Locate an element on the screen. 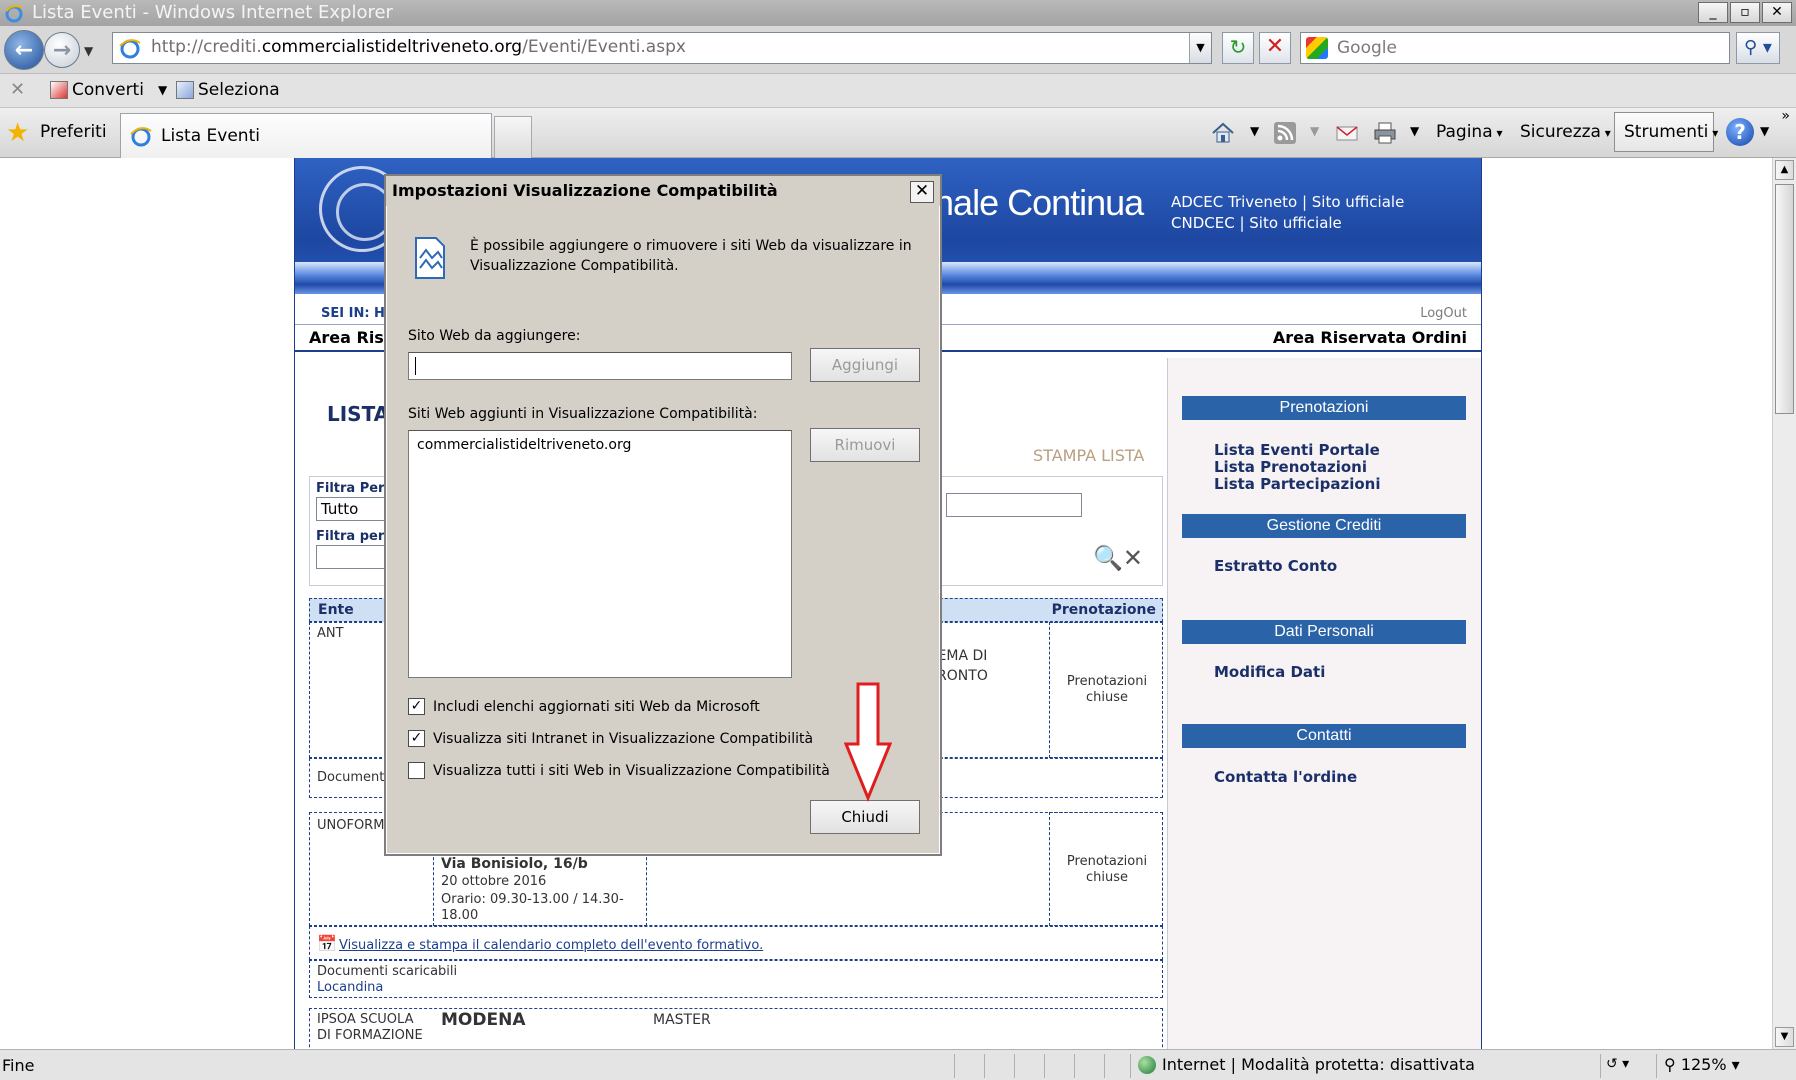 The height and width of the screenshot is (1080, 1796). search-box: Google is located at coordinates (1515, 48).